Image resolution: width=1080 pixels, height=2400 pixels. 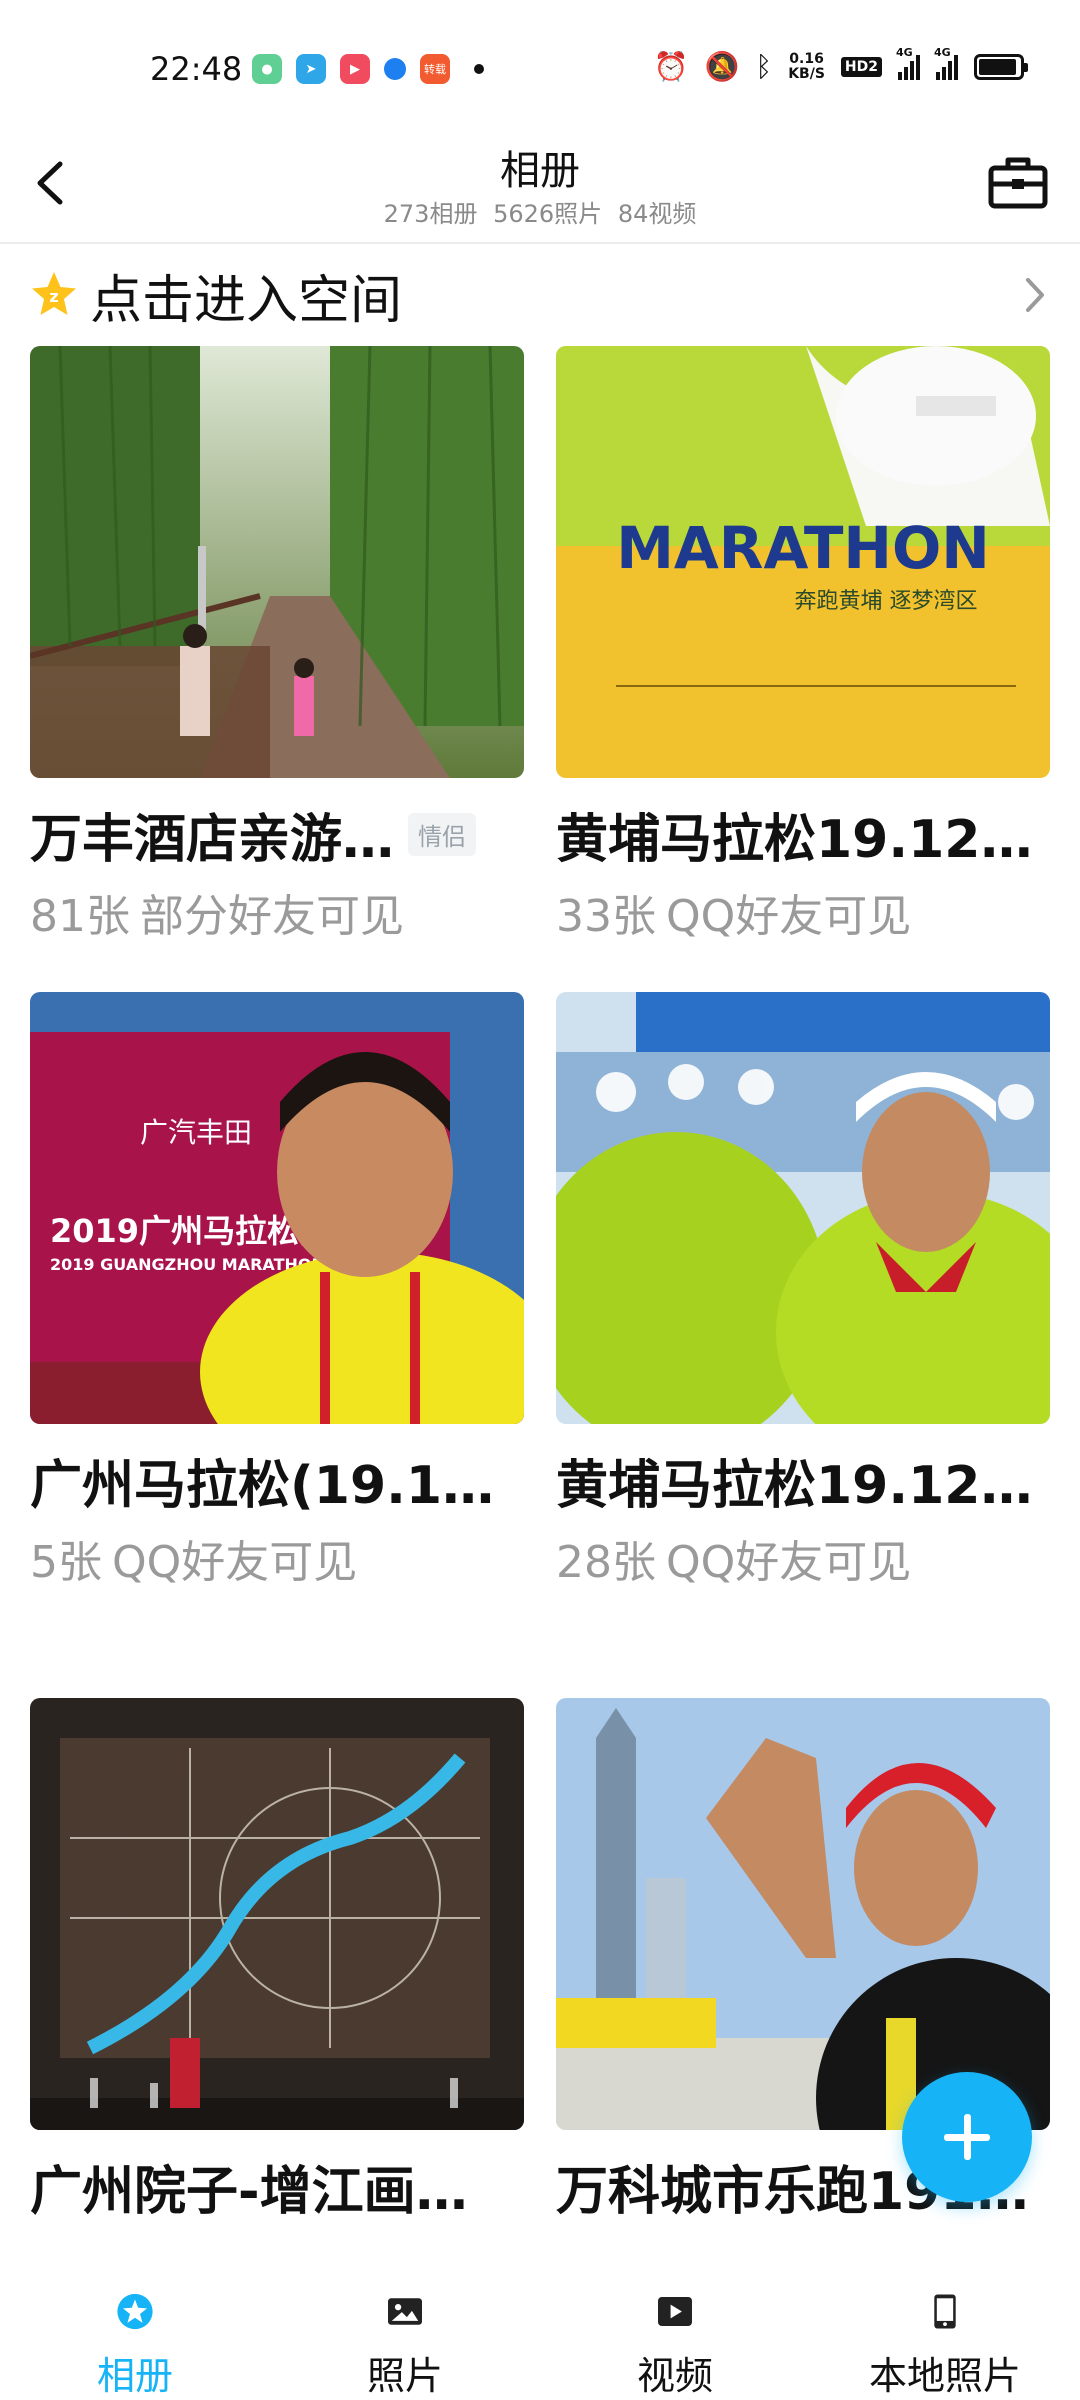 I want to click on album-cover-map-display, so click(x=277, y=1914).